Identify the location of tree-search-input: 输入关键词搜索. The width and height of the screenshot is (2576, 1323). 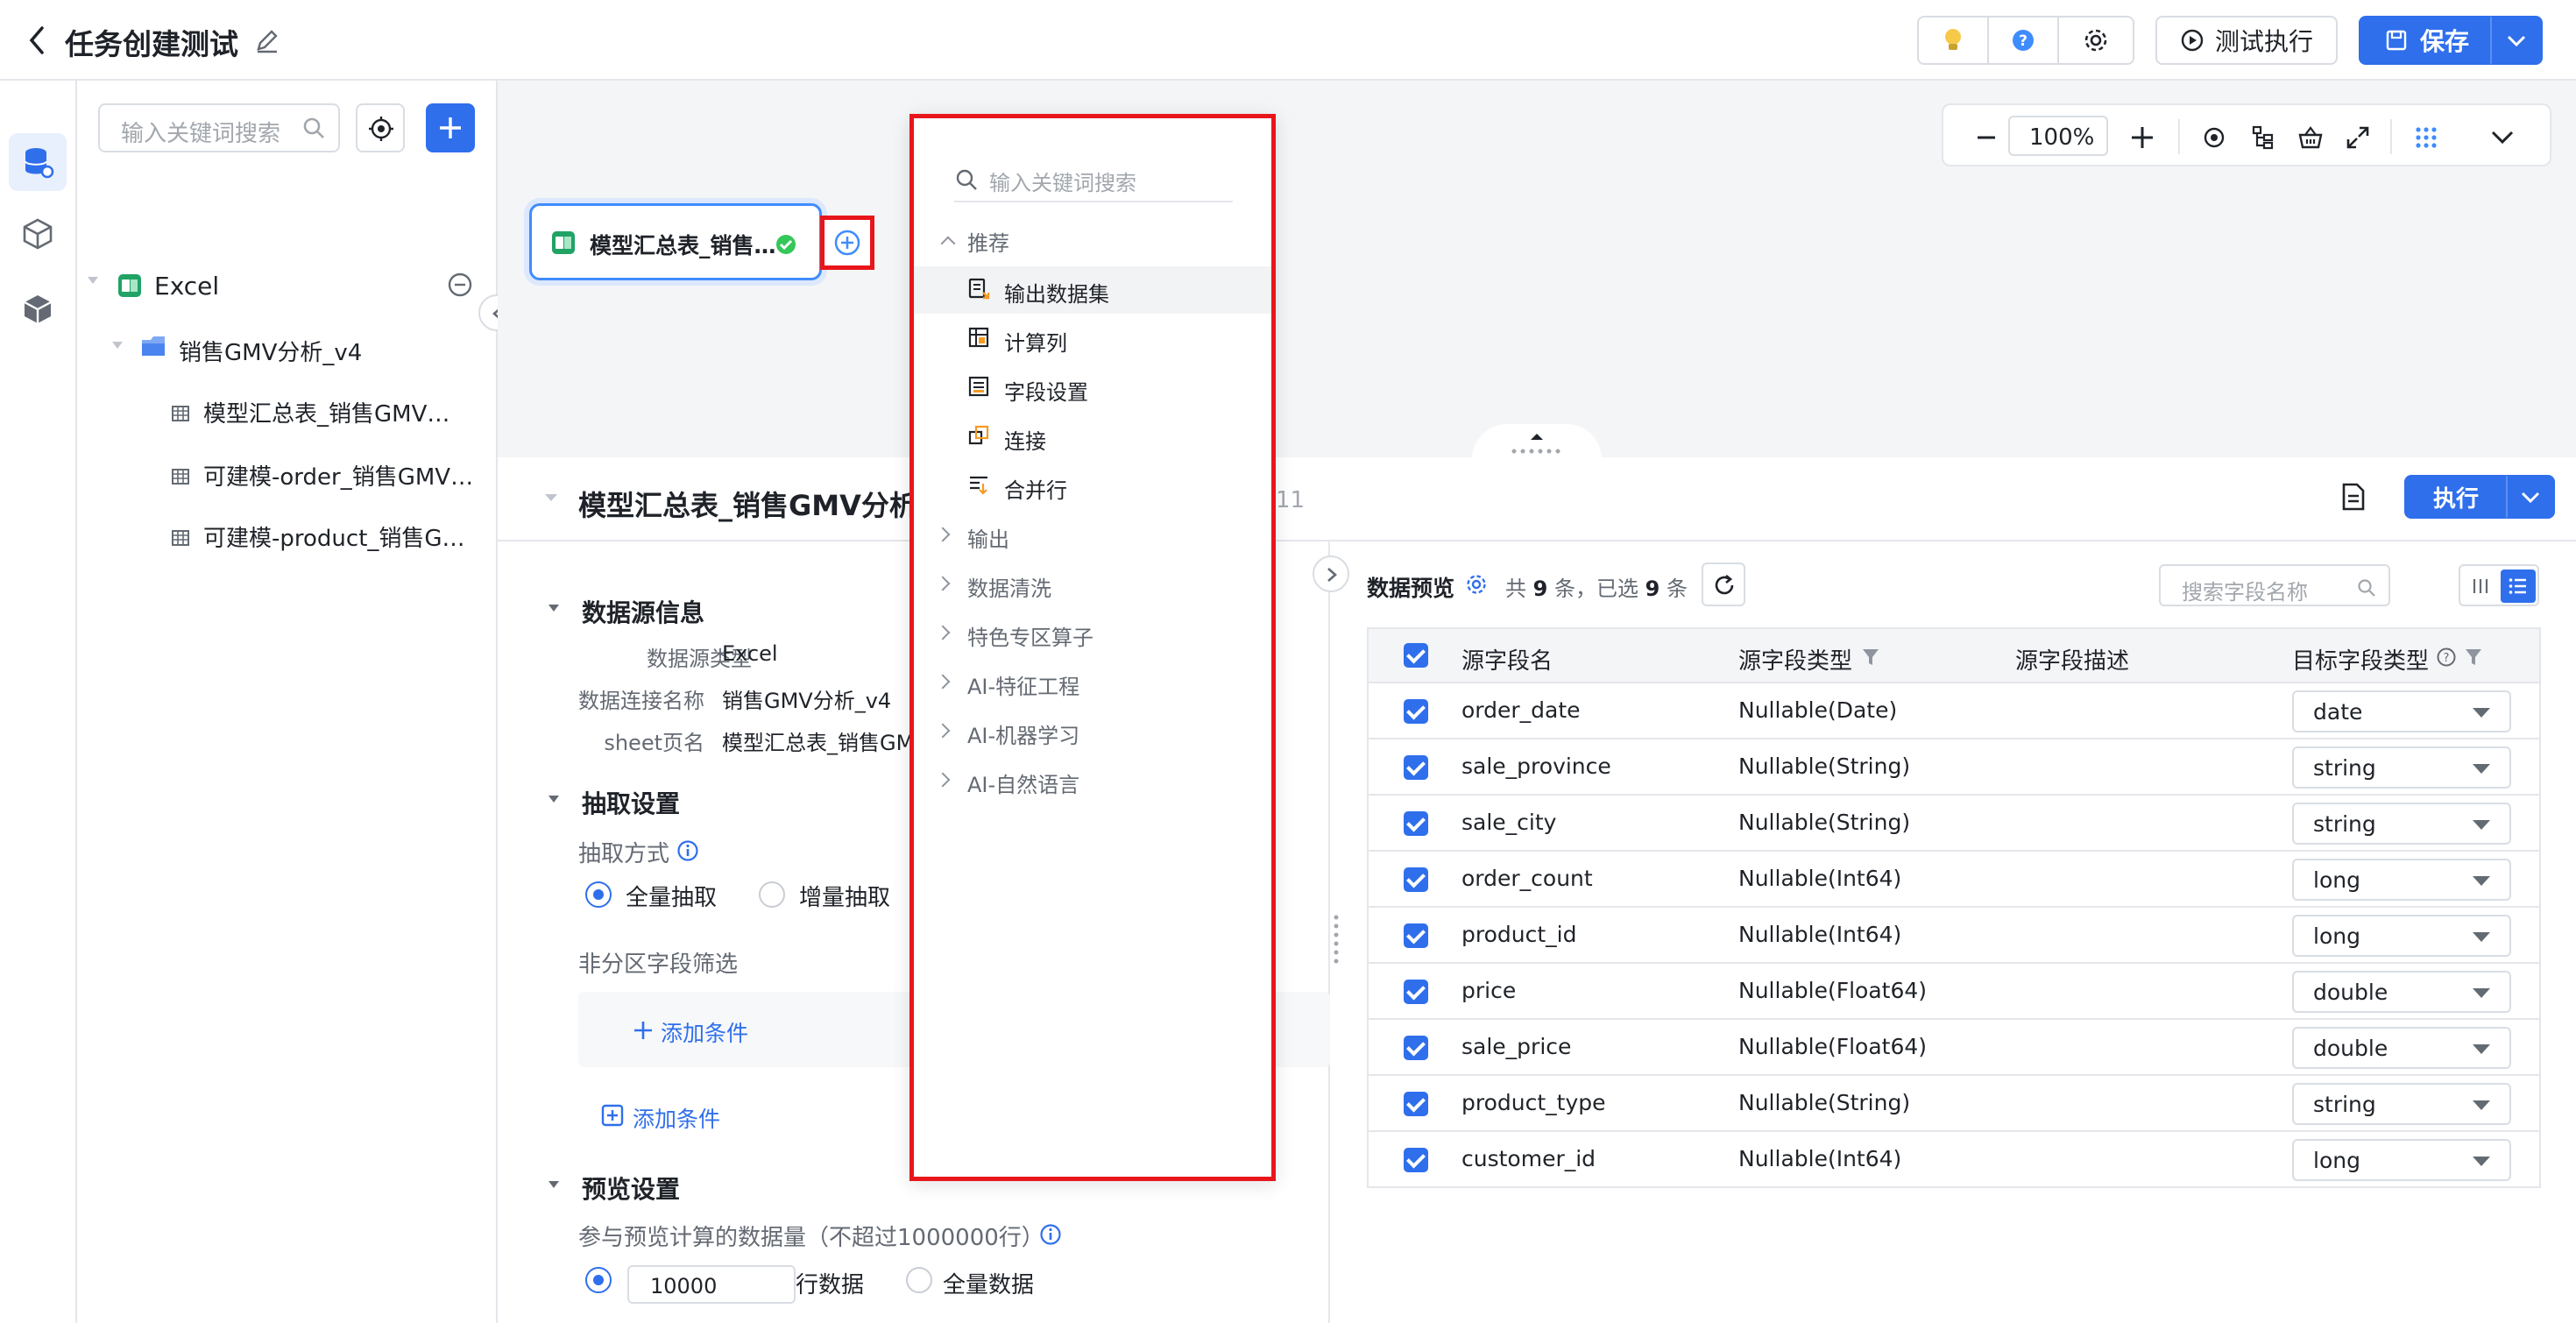
(219, 127).